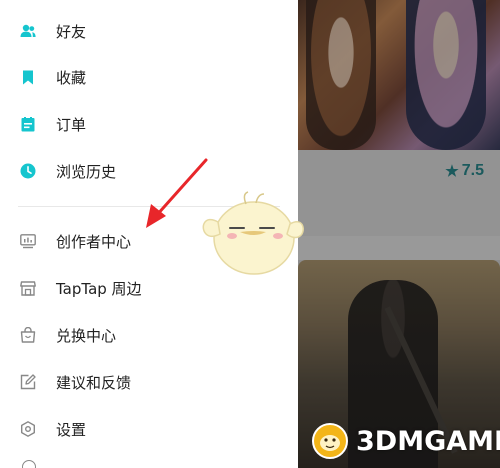 The height and width of the screenshot is (468, 500). Describe the element at coordinates (28, 335) in the screenshot. I see `bag-icon` at that location.